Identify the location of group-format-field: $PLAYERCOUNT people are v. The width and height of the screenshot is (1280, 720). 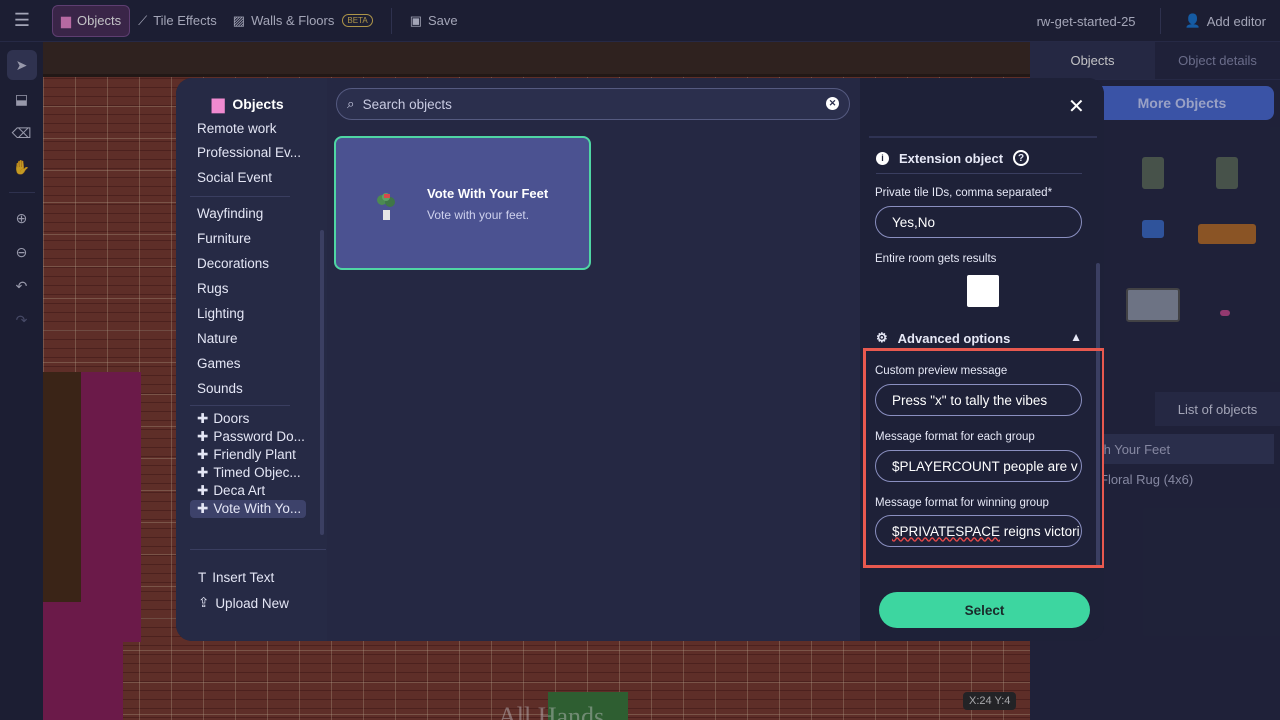
(978, 466).